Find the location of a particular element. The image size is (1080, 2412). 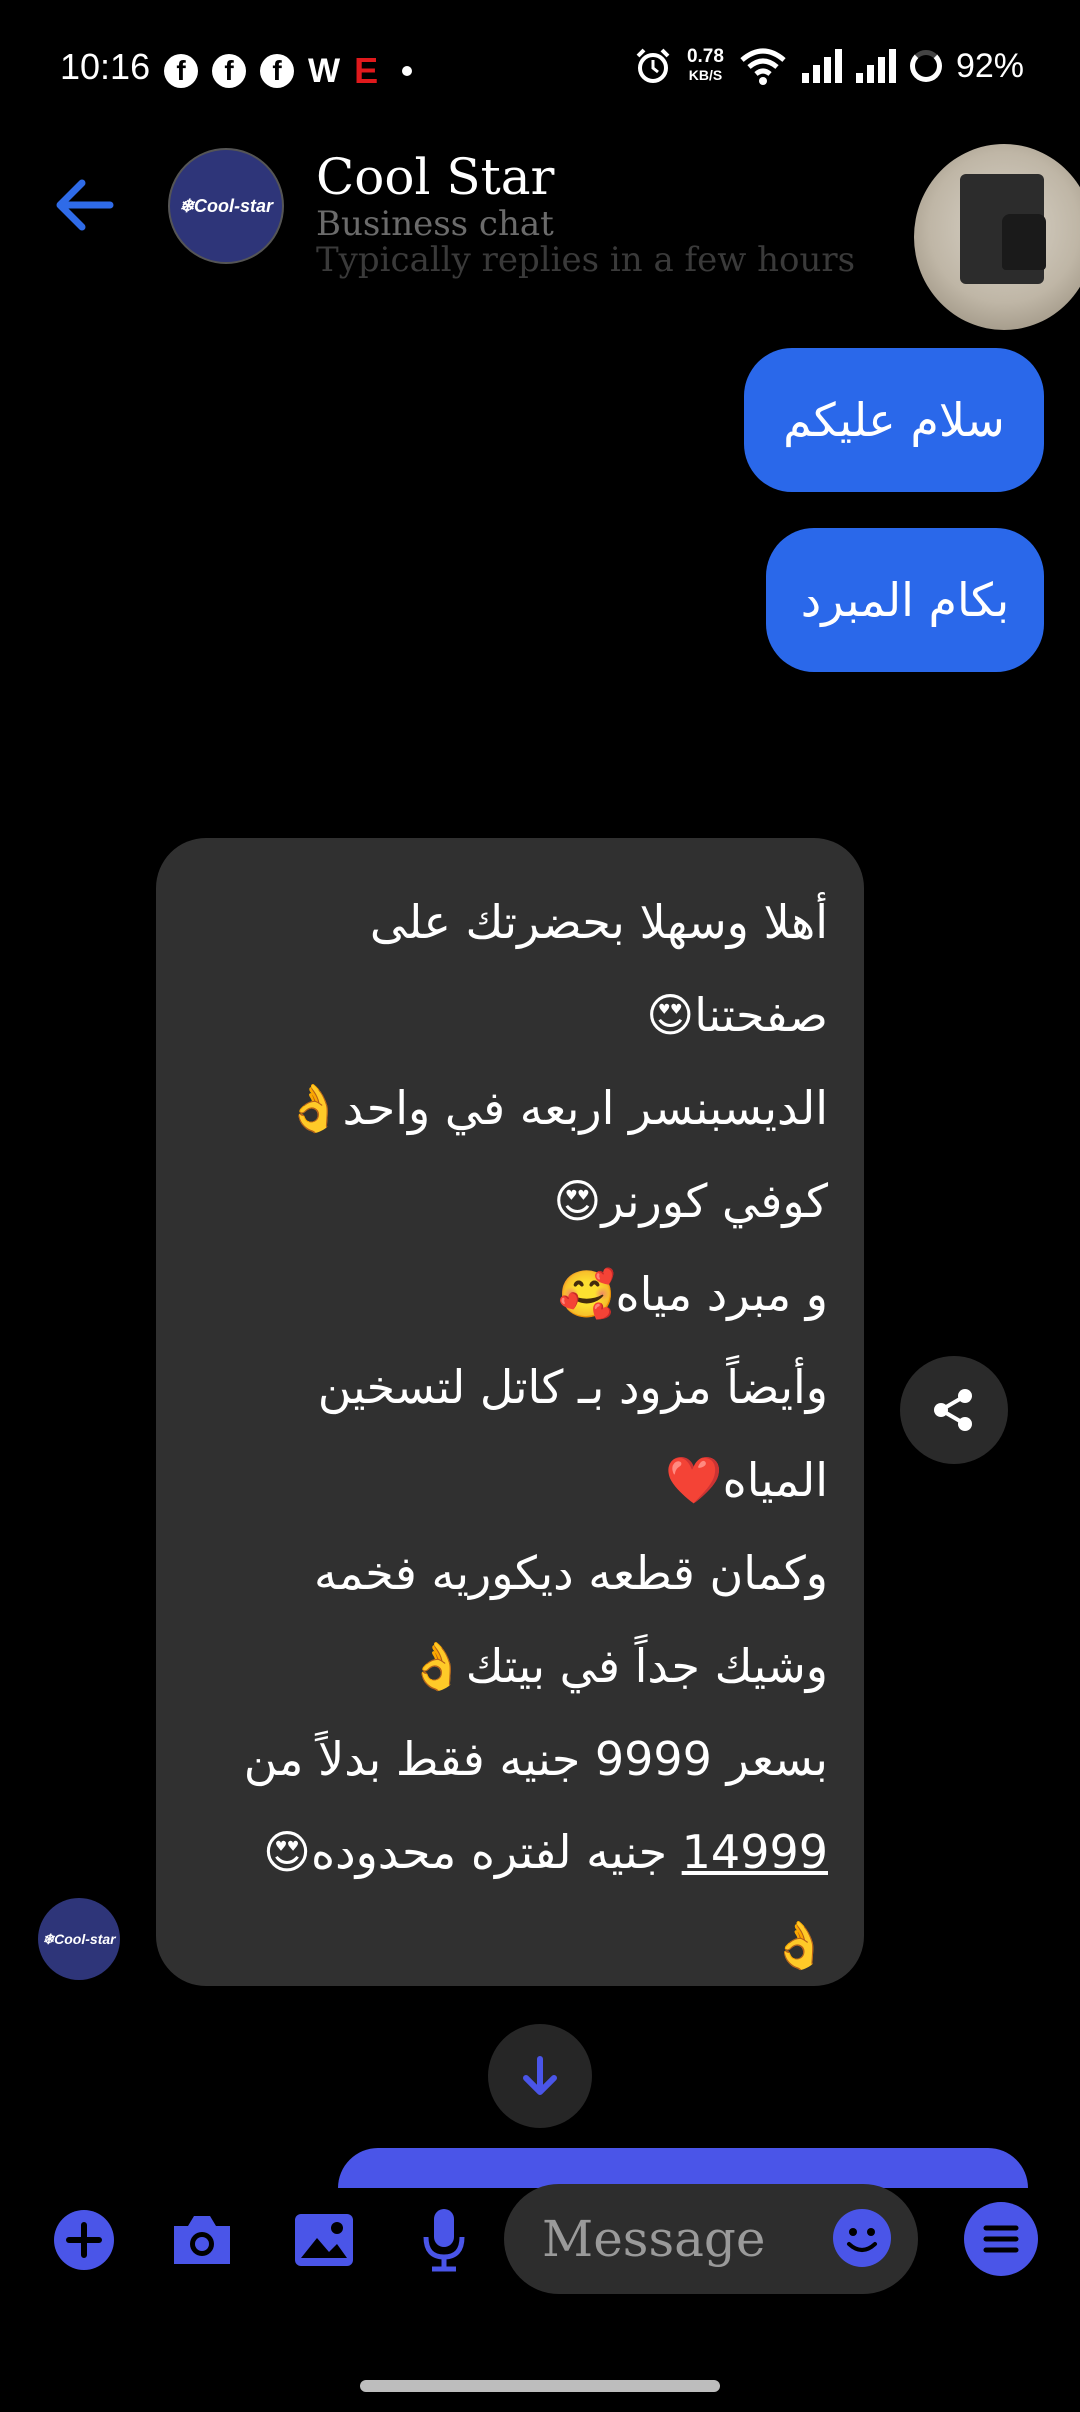

message-field is located at coordinates (711, 2239).